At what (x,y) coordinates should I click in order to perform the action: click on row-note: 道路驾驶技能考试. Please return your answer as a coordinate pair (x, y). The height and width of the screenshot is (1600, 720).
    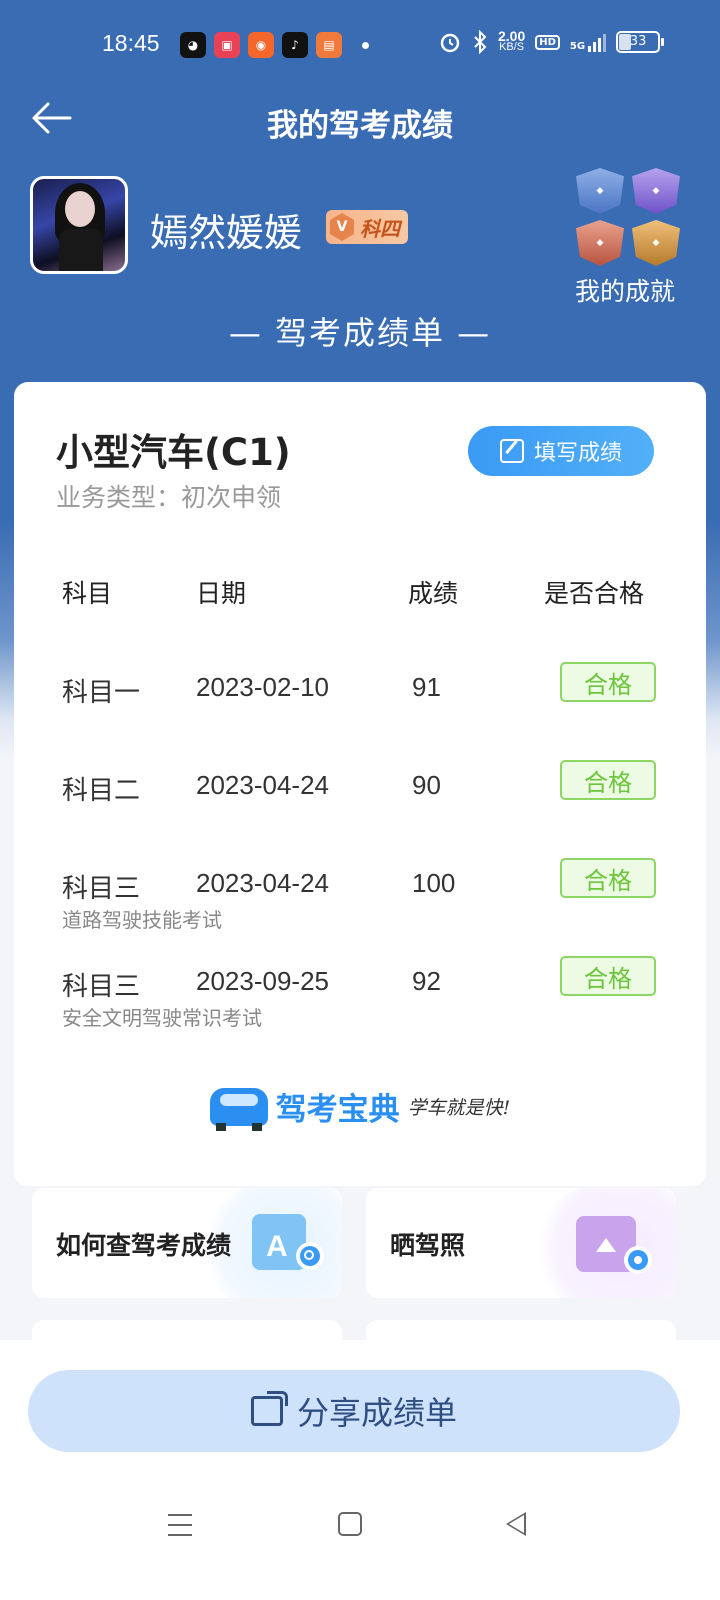
    Looking at the image, I should click on (142, 920).